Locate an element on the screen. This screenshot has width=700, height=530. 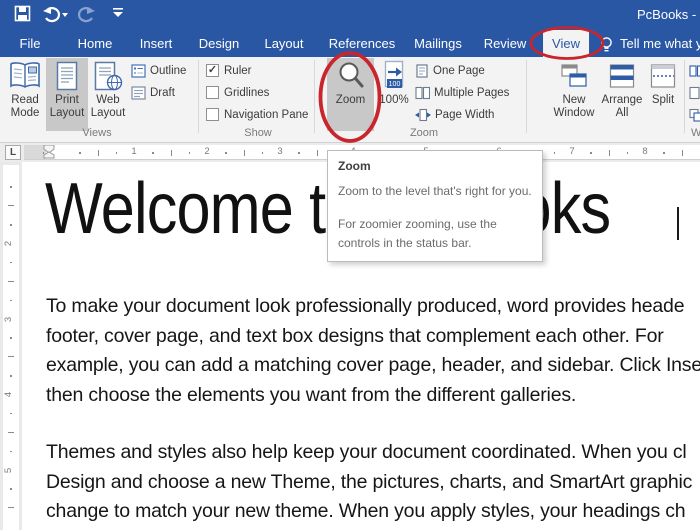
read-mode-icon is located at coordinates (25, 75).